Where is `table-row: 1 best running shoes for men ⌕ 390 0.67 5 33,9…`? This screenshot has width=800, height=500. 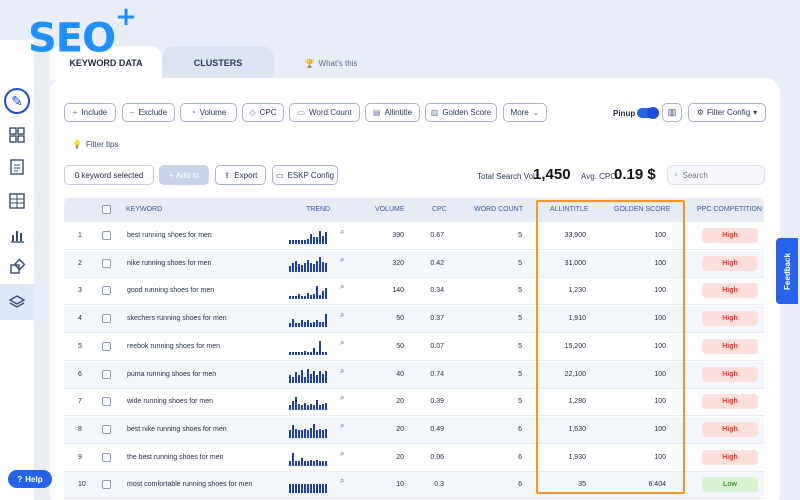 table-row: 1 best running shoes for men ⌕ 390 0.67 5 33,9… is located at coordinates (414, 236).